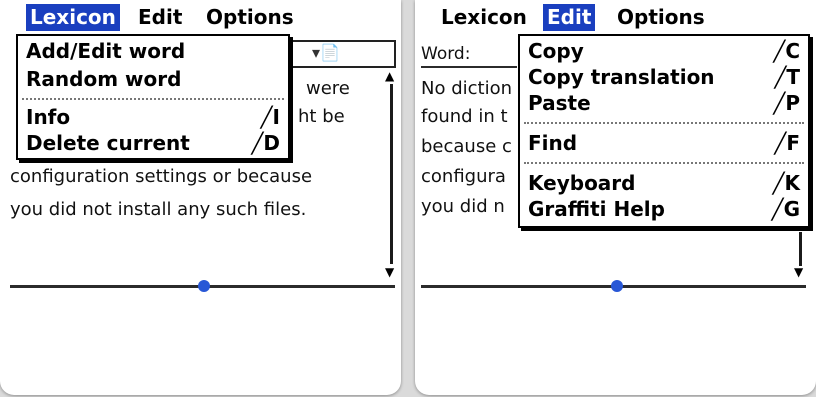  What do you see at coordinates (321, 116) in the screenshot?
I see `body-fragment: ht be` at bounding box center [321, 116].